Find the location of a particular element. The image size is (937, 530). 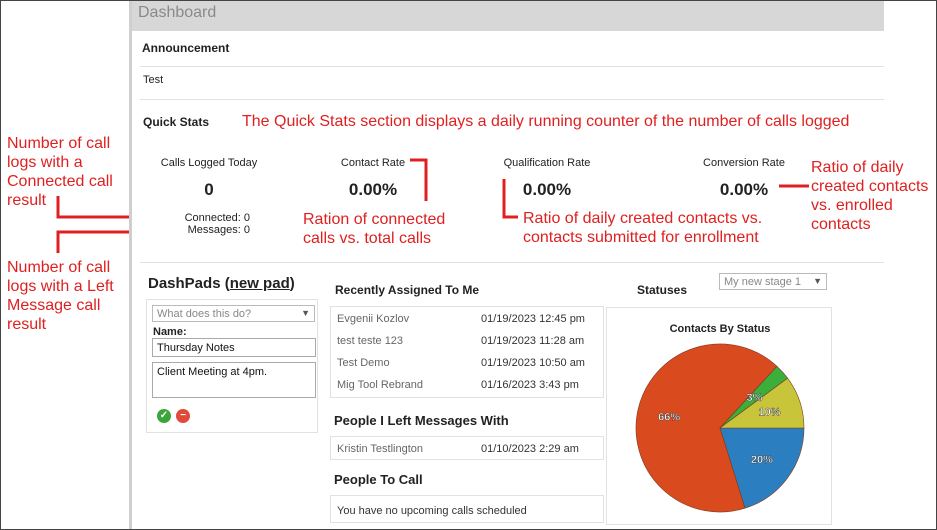

pie-label-10: 10% is located at coordinates (769, 413).